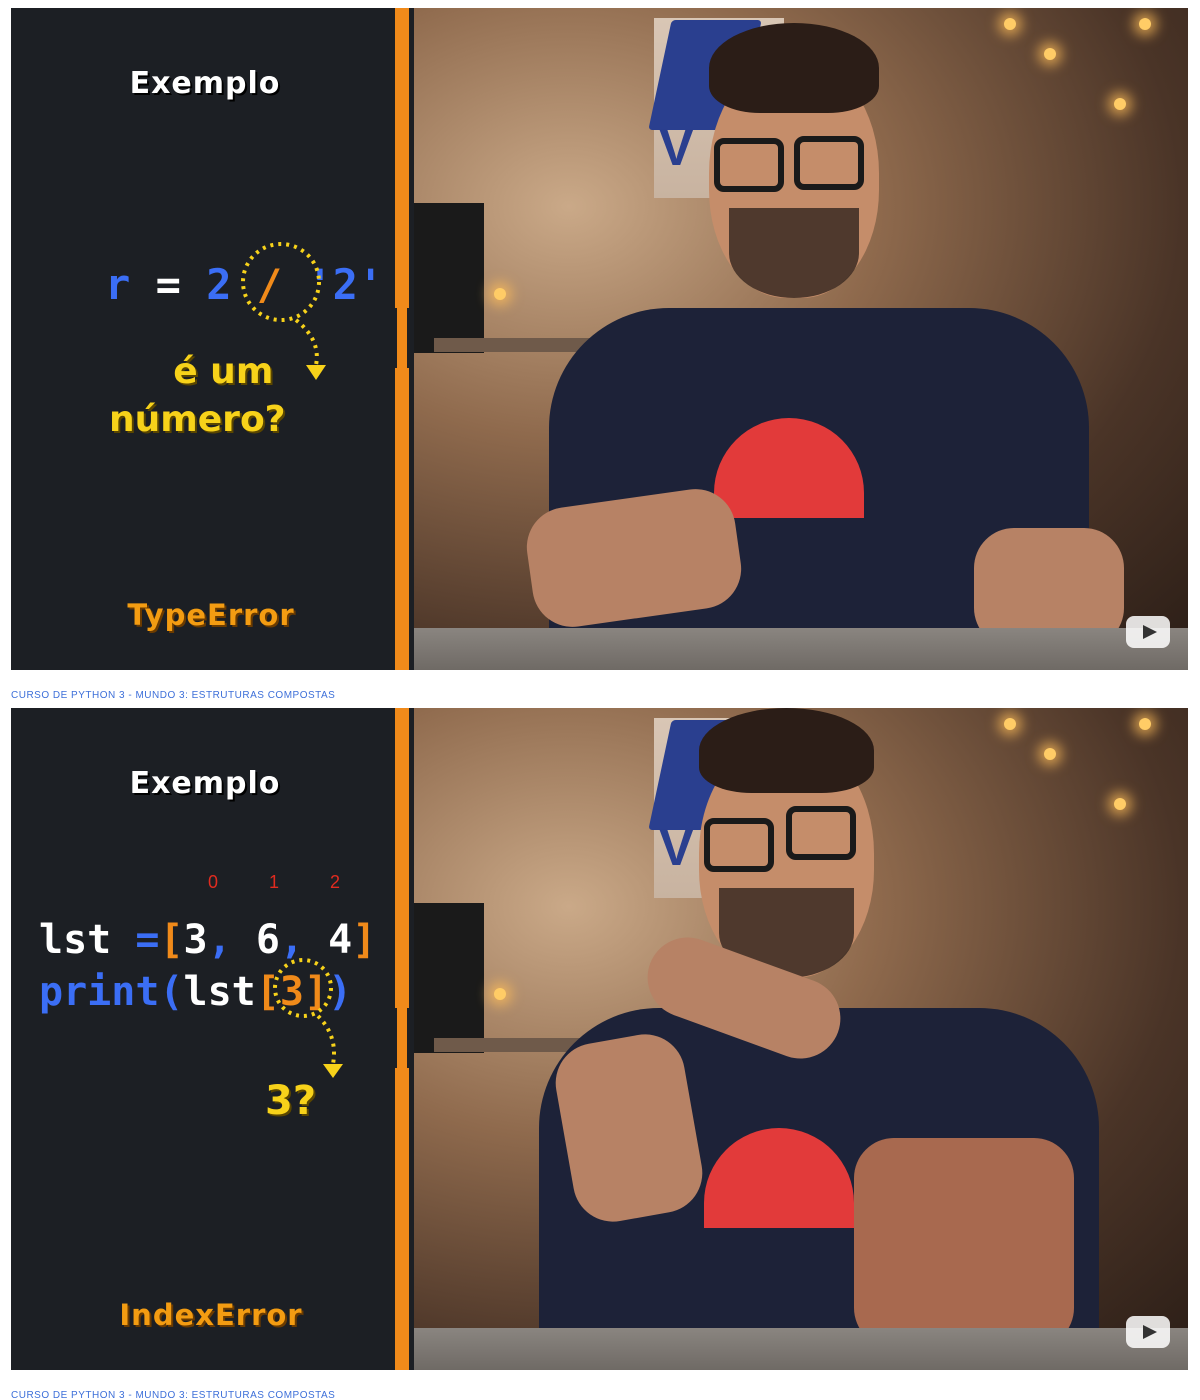  What do you see at coordinates (219, 284) in the screenshot?
I see `code-num: 2` at bounding box center [219, 284].